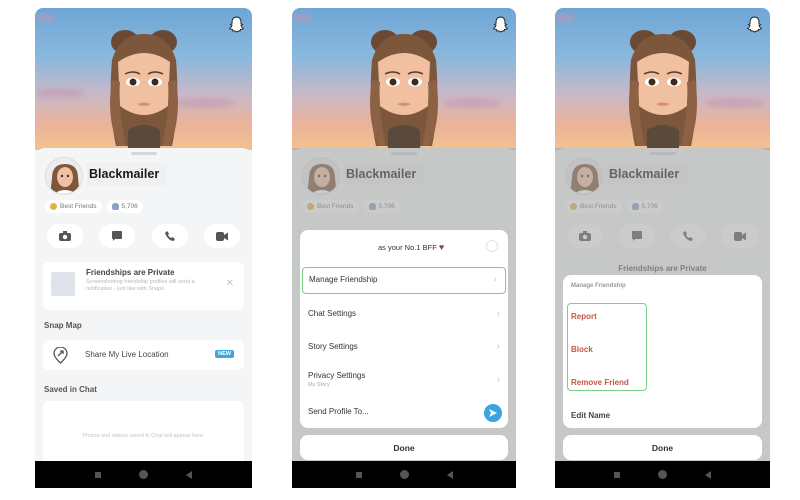  I want to click on menu-item-label: Chat Settings, so click(332, 313).